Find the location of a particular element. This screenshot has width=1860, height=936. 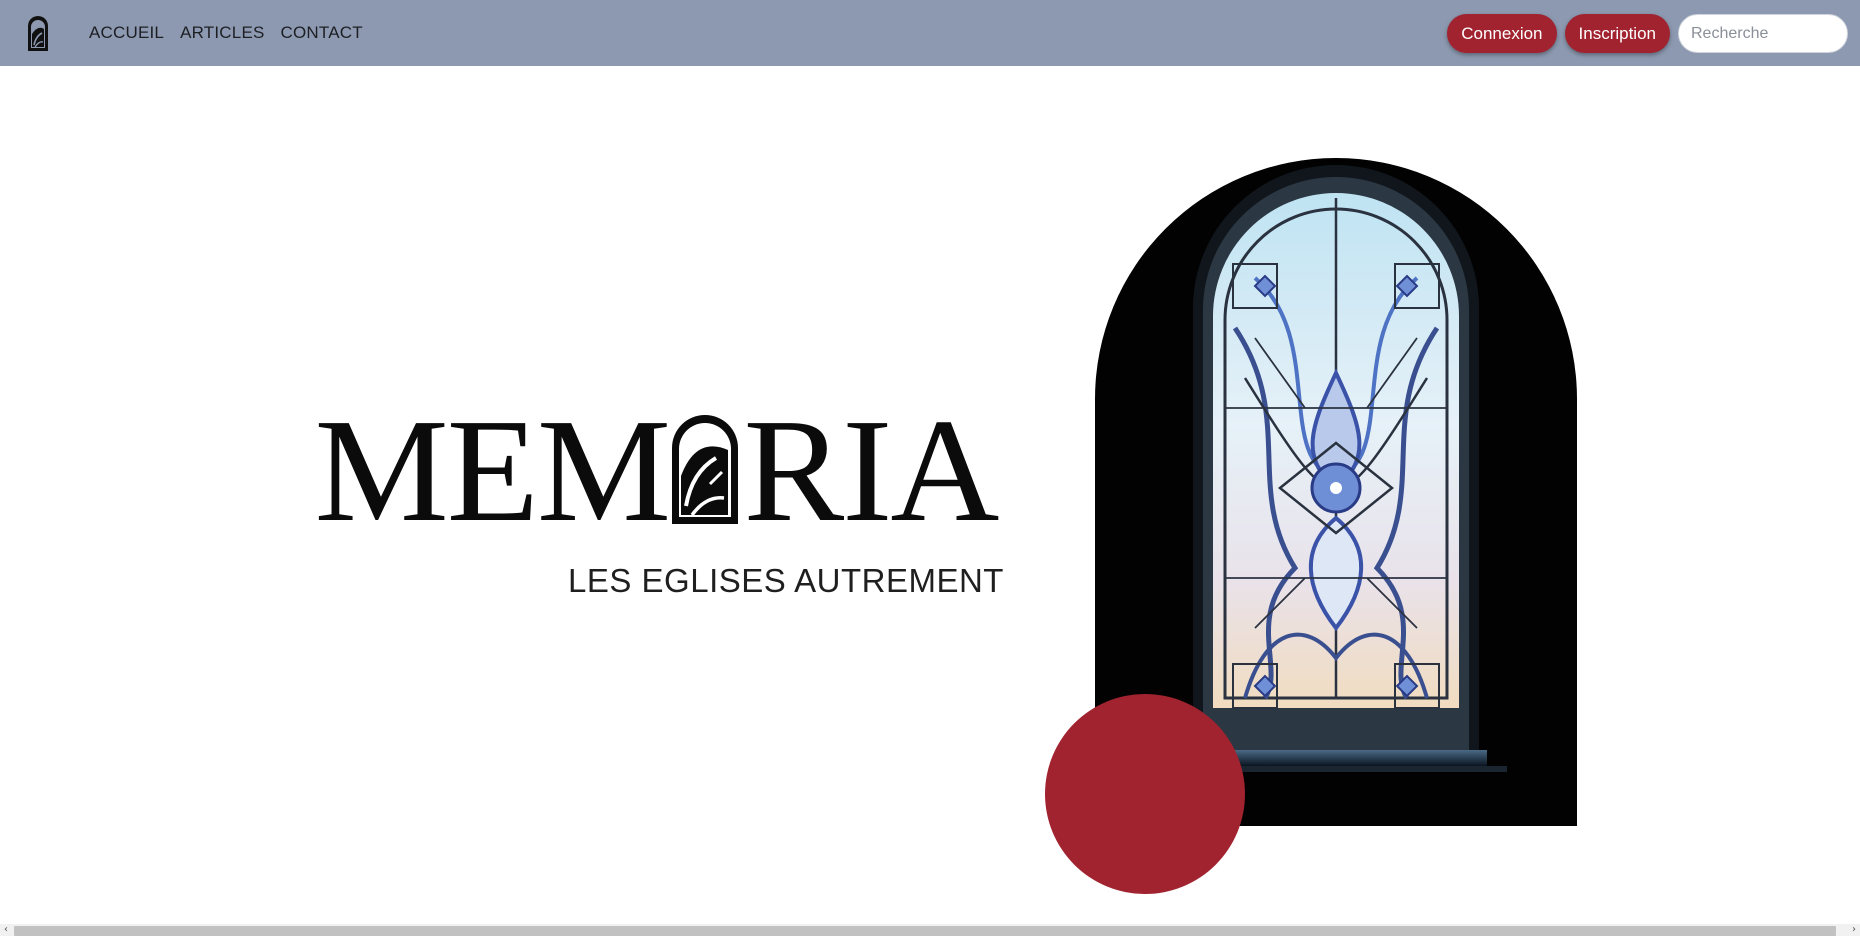

stained-glass-arch-logo-icon is located at coordinates (38, 33).